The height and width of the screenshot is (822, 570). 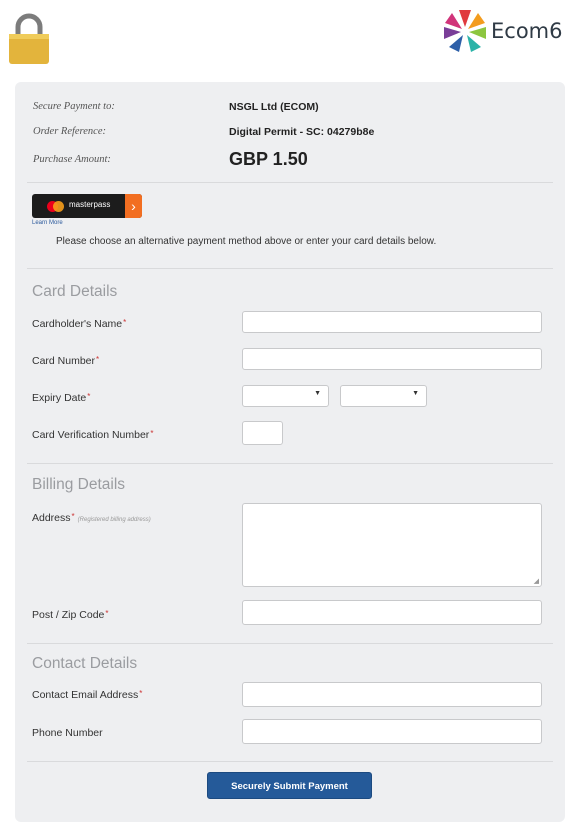 I want to click on reference-label: Order Reference:, so click(x=69, y=131).